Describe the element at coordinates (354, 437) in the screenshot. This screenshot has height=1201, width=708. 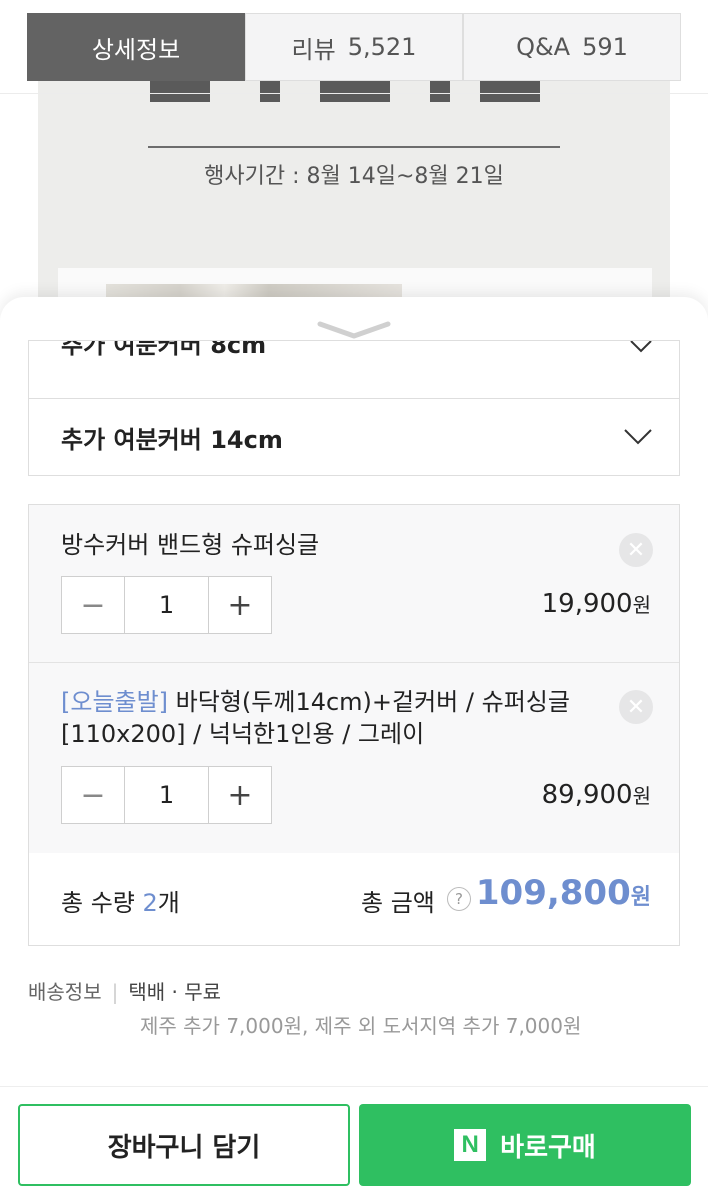
I see `option-select-14cm: 추가 여분커버 14cm` at that location.